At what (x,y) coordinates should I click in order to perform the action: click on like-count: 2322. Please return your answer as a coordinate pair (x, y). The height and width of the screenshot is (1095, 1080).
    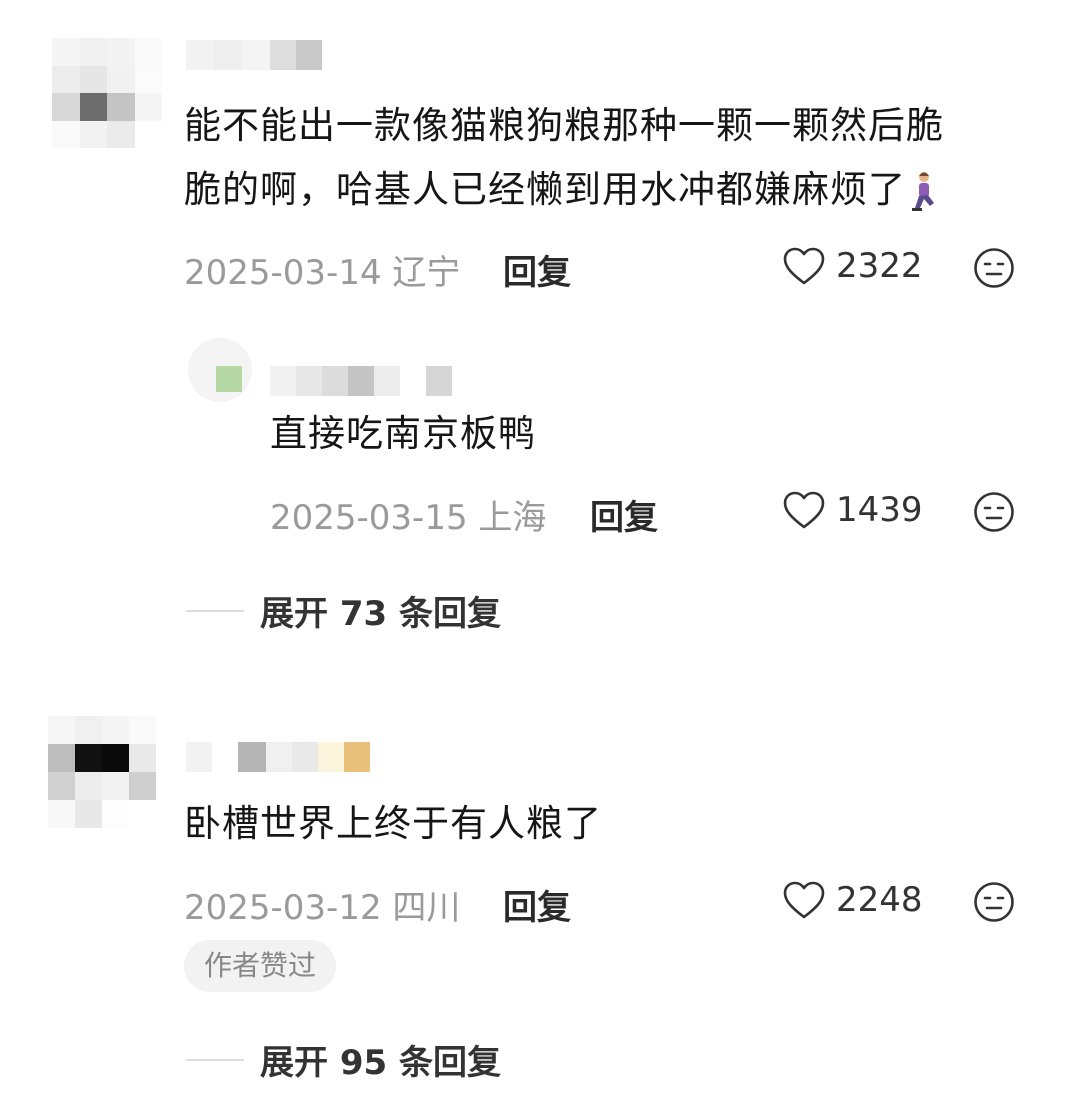
    Looking at the image, I should click on (879, 266).